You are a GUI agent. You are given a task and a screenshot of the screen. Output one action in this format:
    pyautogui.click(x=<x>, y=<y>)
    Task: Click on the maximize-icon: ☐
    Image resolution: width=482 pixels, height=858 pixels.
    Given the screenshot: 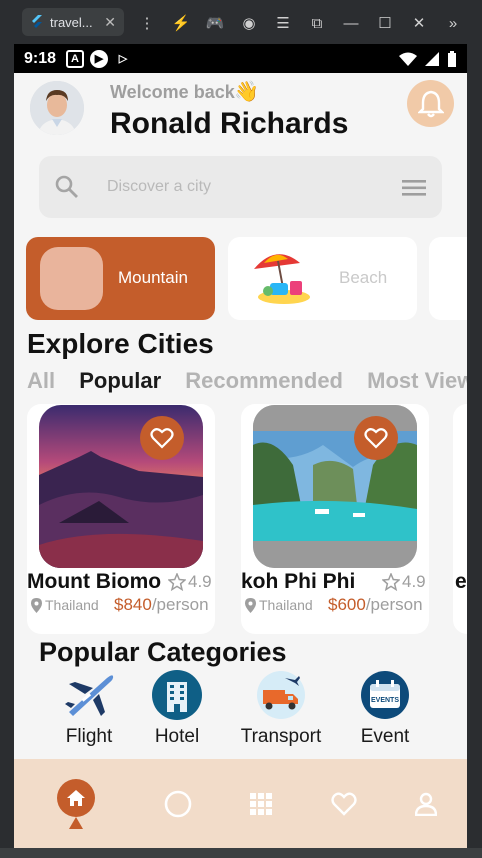 What is the action you would take?
    pyautogui.click(x=385, y=23)
    